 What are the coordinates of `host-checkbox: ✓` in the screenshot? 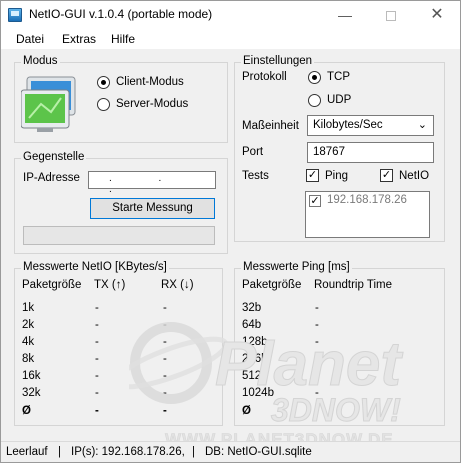 It's located at (315, 201).